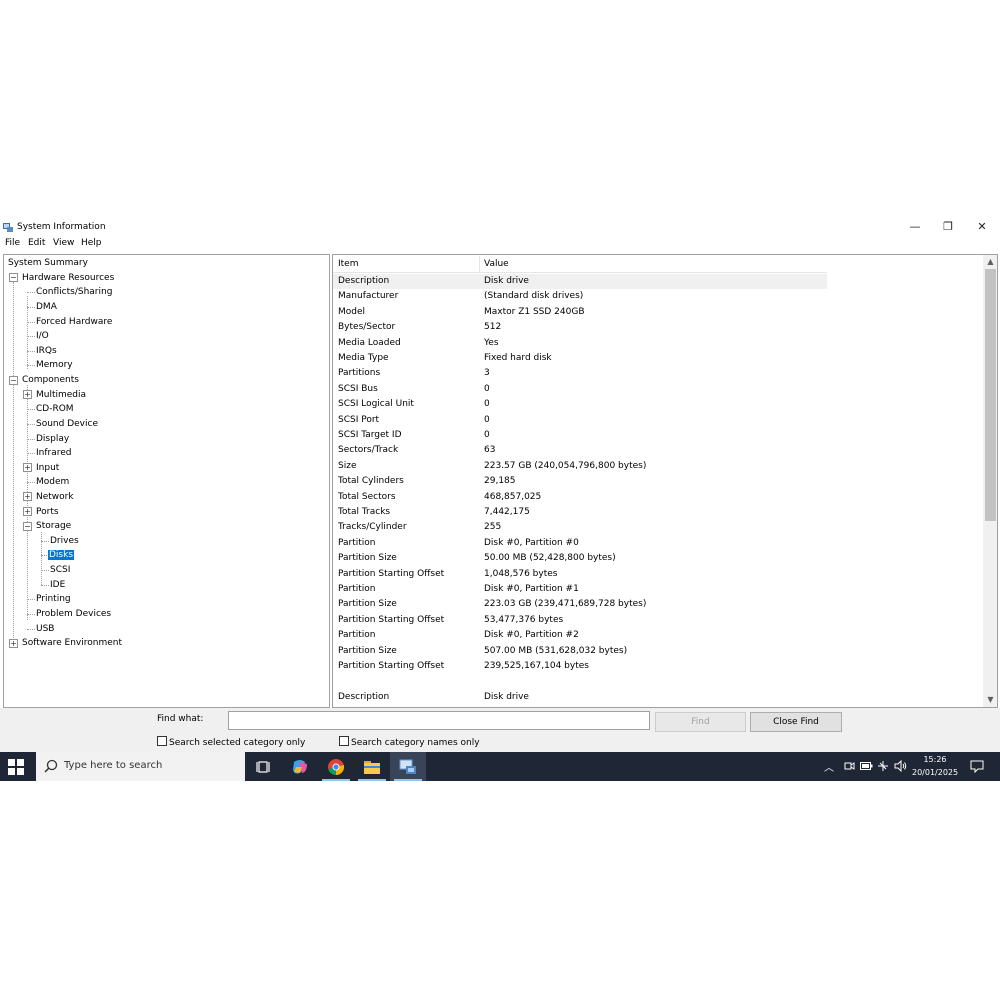 The height and width of the screenshot is (1000, 1000). I want to click on show-hidden-icons-chevron-icon: ︿, so click(829, 766).